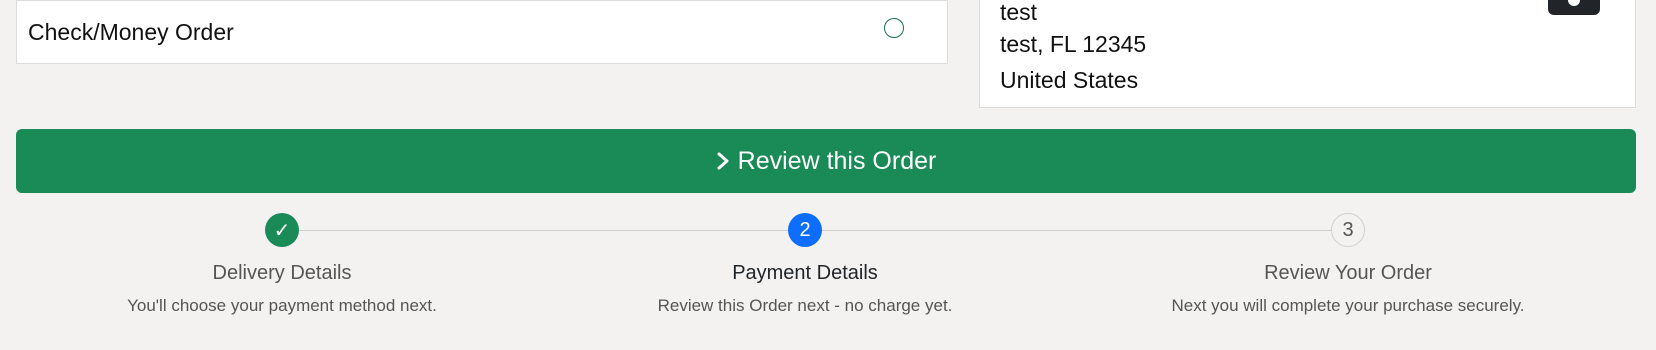 This screenshot has width=1656, height=350. What do you see at coordinates (1069, 80) in the screenshot?
I see `address-line-3: United States` at bounding box center [1069, 80].